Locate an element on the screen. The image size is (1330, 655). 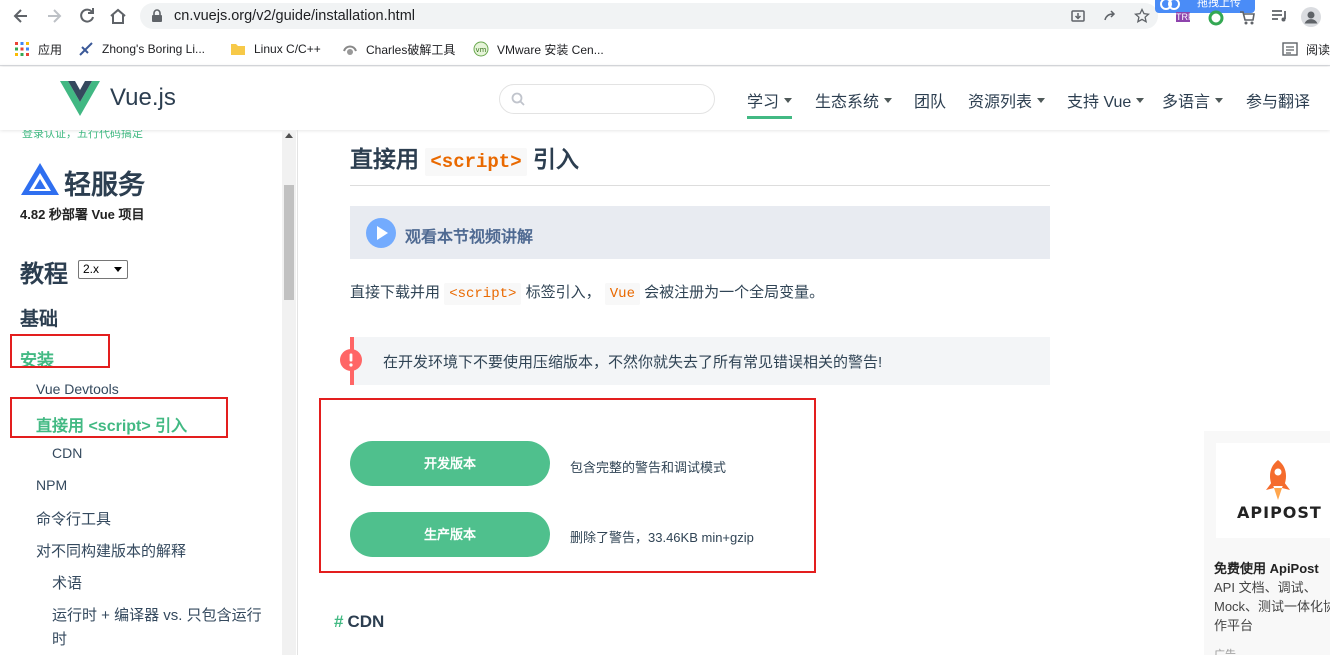
folder-icon is located at coordinates (238, 49).